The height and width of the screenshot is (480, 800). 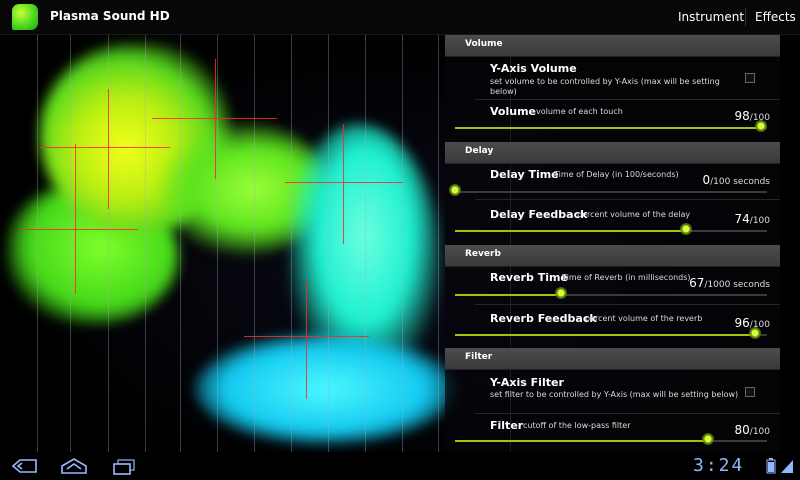 What do you see at coordinates (25, 17) in the screenshot?
I see `app-icon` at bounding box center [25, 17].